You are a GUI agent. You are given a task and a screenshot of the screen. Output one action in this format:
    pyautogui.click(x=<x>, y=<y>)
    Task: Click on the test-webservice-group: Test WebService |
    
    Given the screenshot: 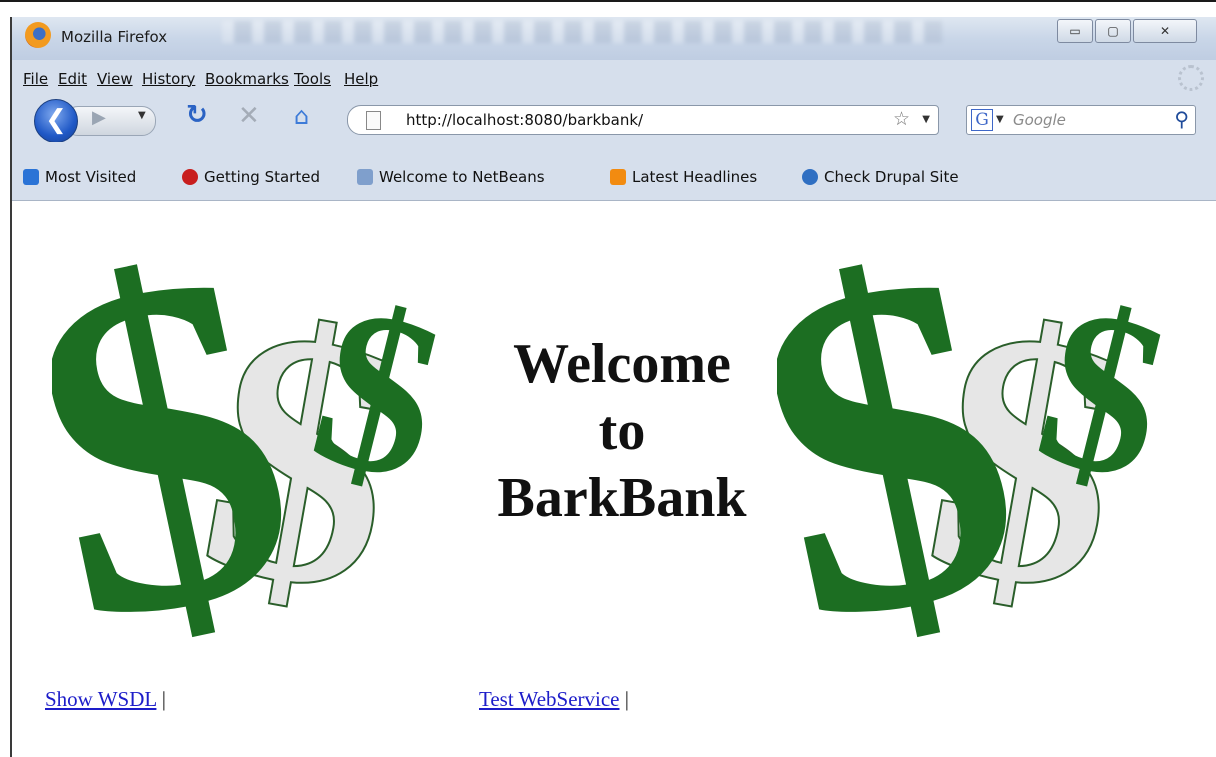 What is the action you would take?
    pyautogui.click(x=554, y=699)
    